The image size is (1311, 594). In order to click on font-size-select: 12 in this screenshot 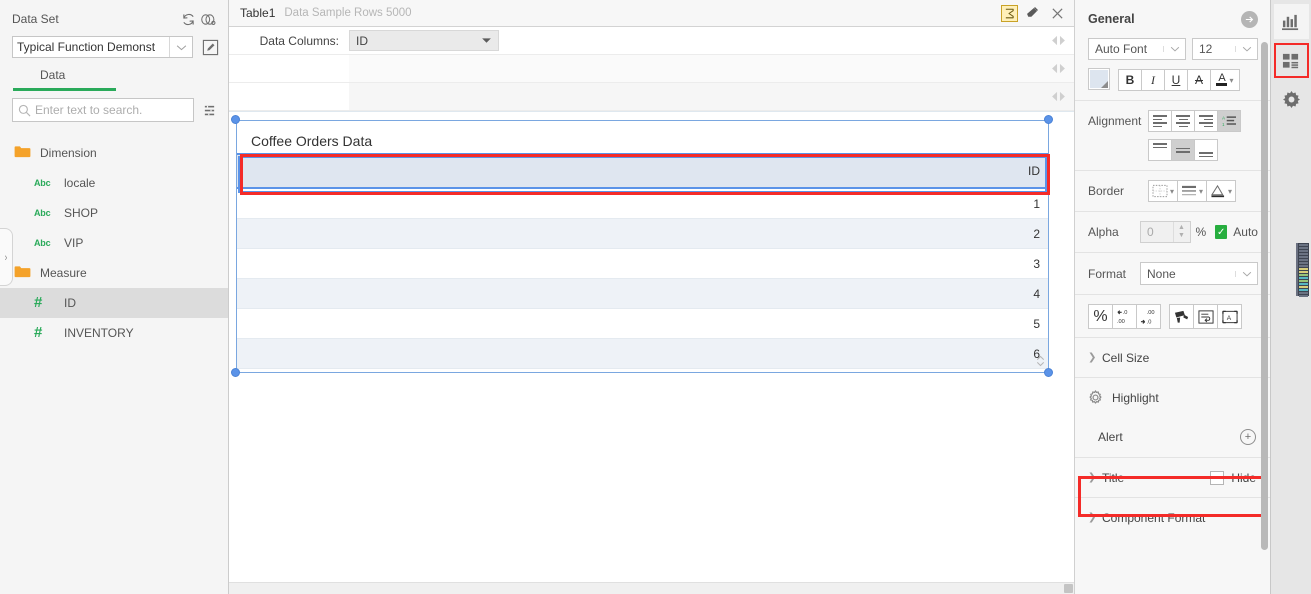, I will do `click(1225, 49)`.